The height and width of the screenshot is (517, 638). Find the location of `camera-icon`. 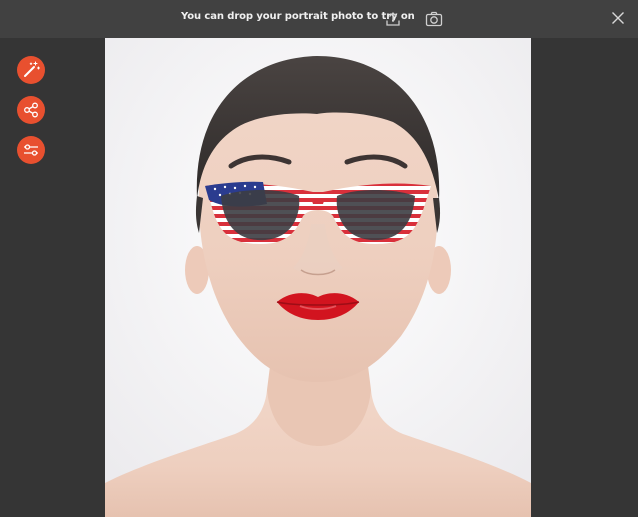

camera-icon is located at coordinates (434, 19).